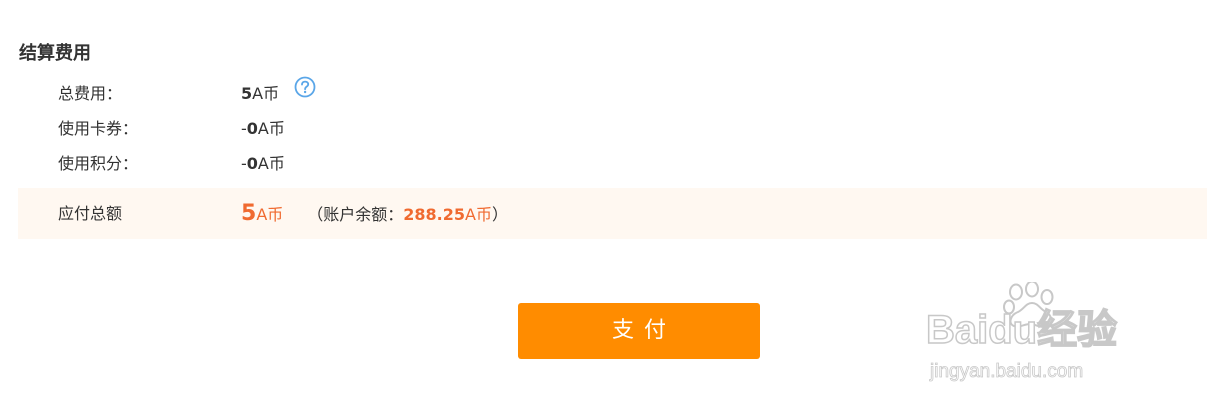 The height and width of the screenshot is (413, 1207). I want to click on account-balance: （账户余额：288.25A币）, so click(407, 214).